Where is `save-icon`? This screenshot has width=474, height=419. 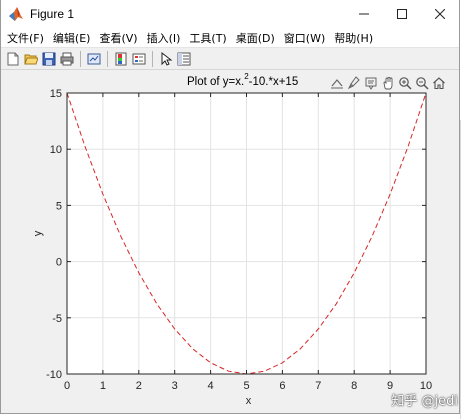
save-icon is located at coordinates (48, 58).